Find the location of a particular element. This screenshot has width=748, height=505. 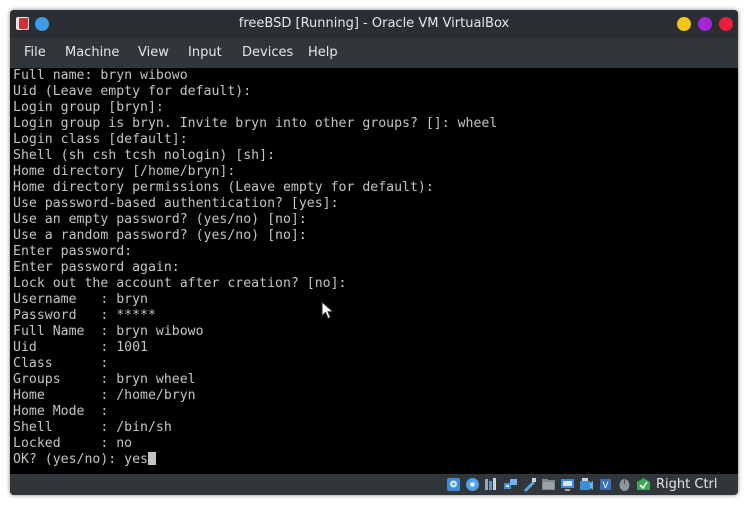

minimize-button is located at coordinates (684, 24).